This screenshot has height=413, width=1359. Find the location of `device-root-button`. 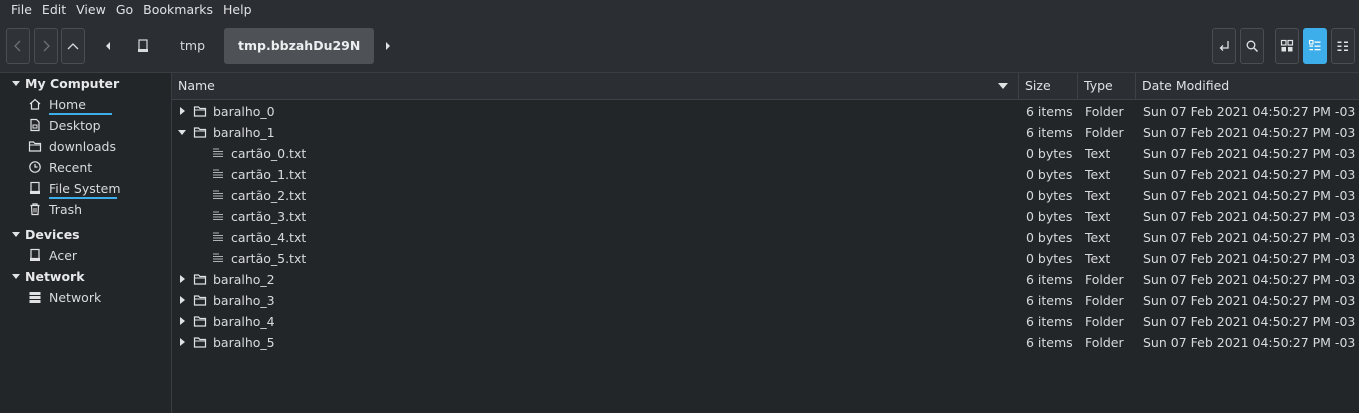

device-root-button is located at coordinates (143, 46).